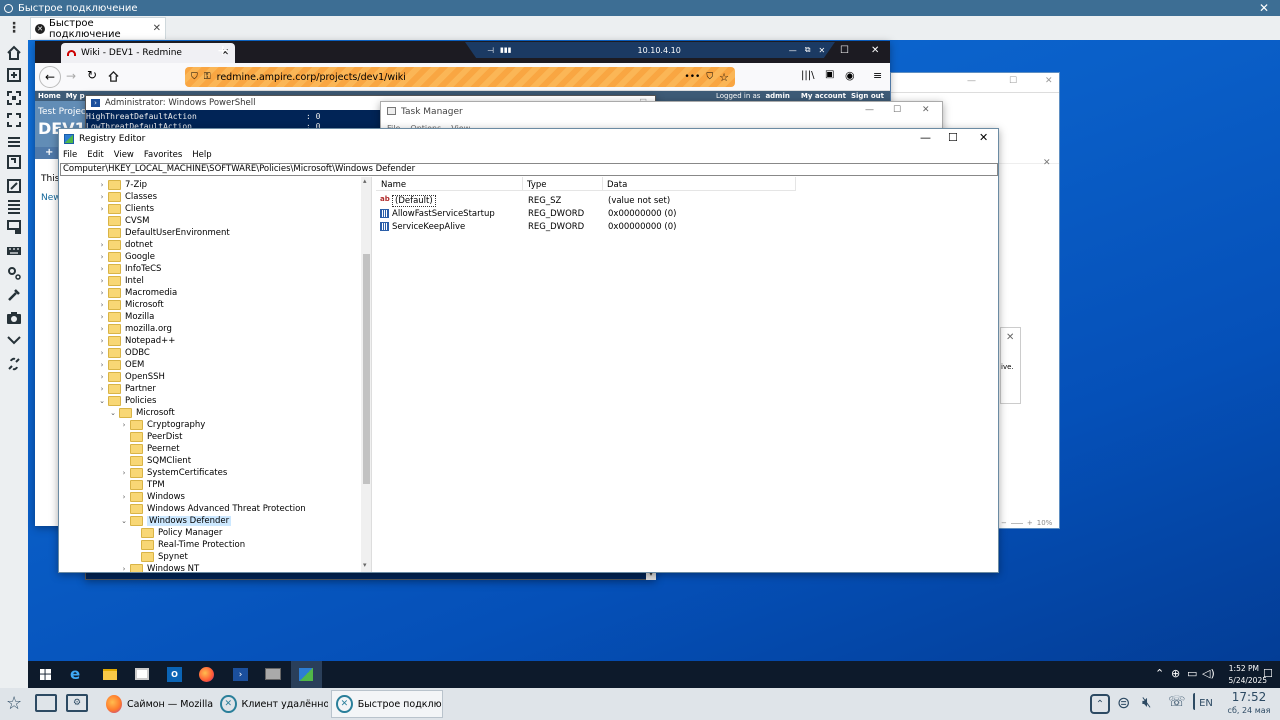  What do you see at coordinates (14, 340) in the screenshot?
I see `minimize-chevron-icon` at bounding box center [14, 340].